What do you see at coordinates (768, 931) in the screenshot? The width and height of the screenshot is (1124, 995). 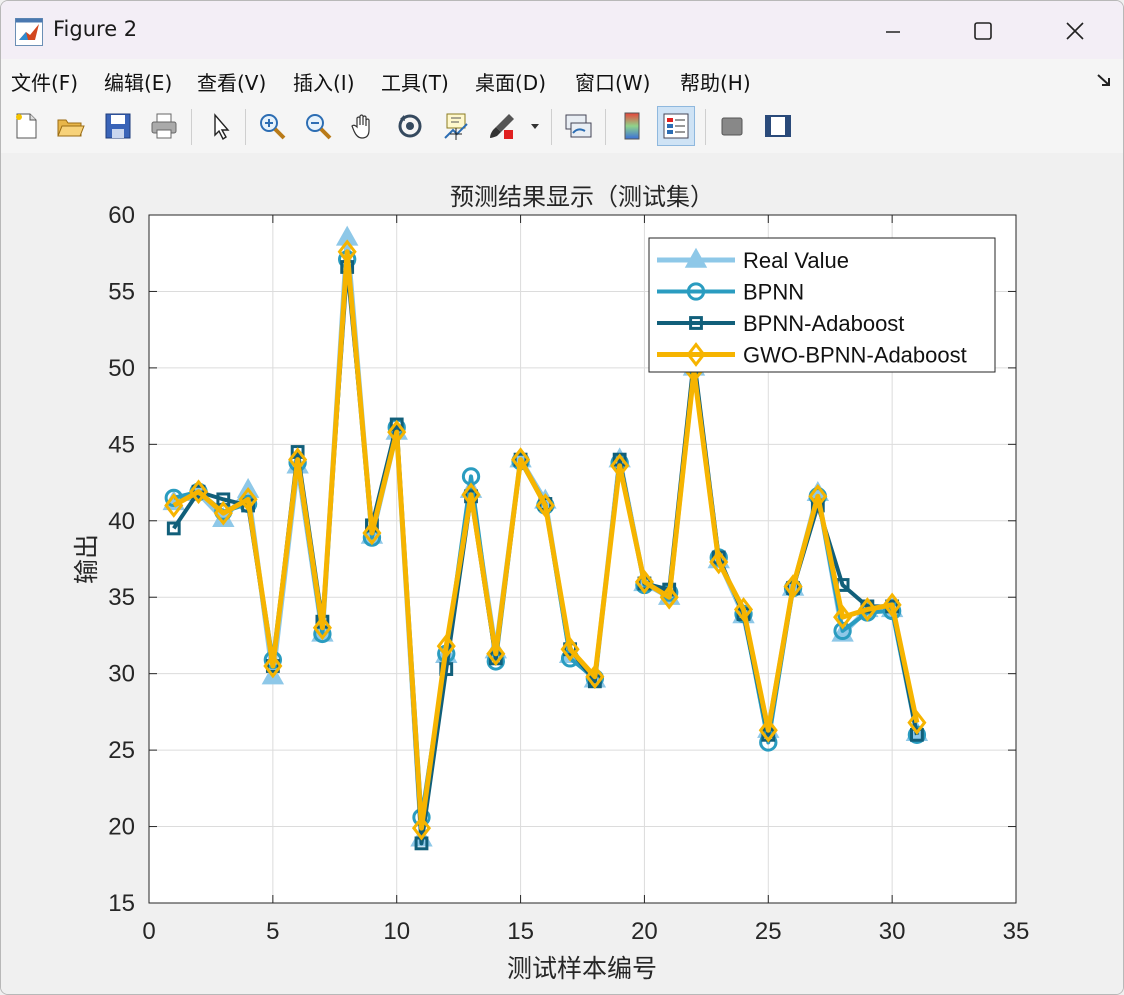 I see `x-tick-label: 25` at bounding box center [768, 931].